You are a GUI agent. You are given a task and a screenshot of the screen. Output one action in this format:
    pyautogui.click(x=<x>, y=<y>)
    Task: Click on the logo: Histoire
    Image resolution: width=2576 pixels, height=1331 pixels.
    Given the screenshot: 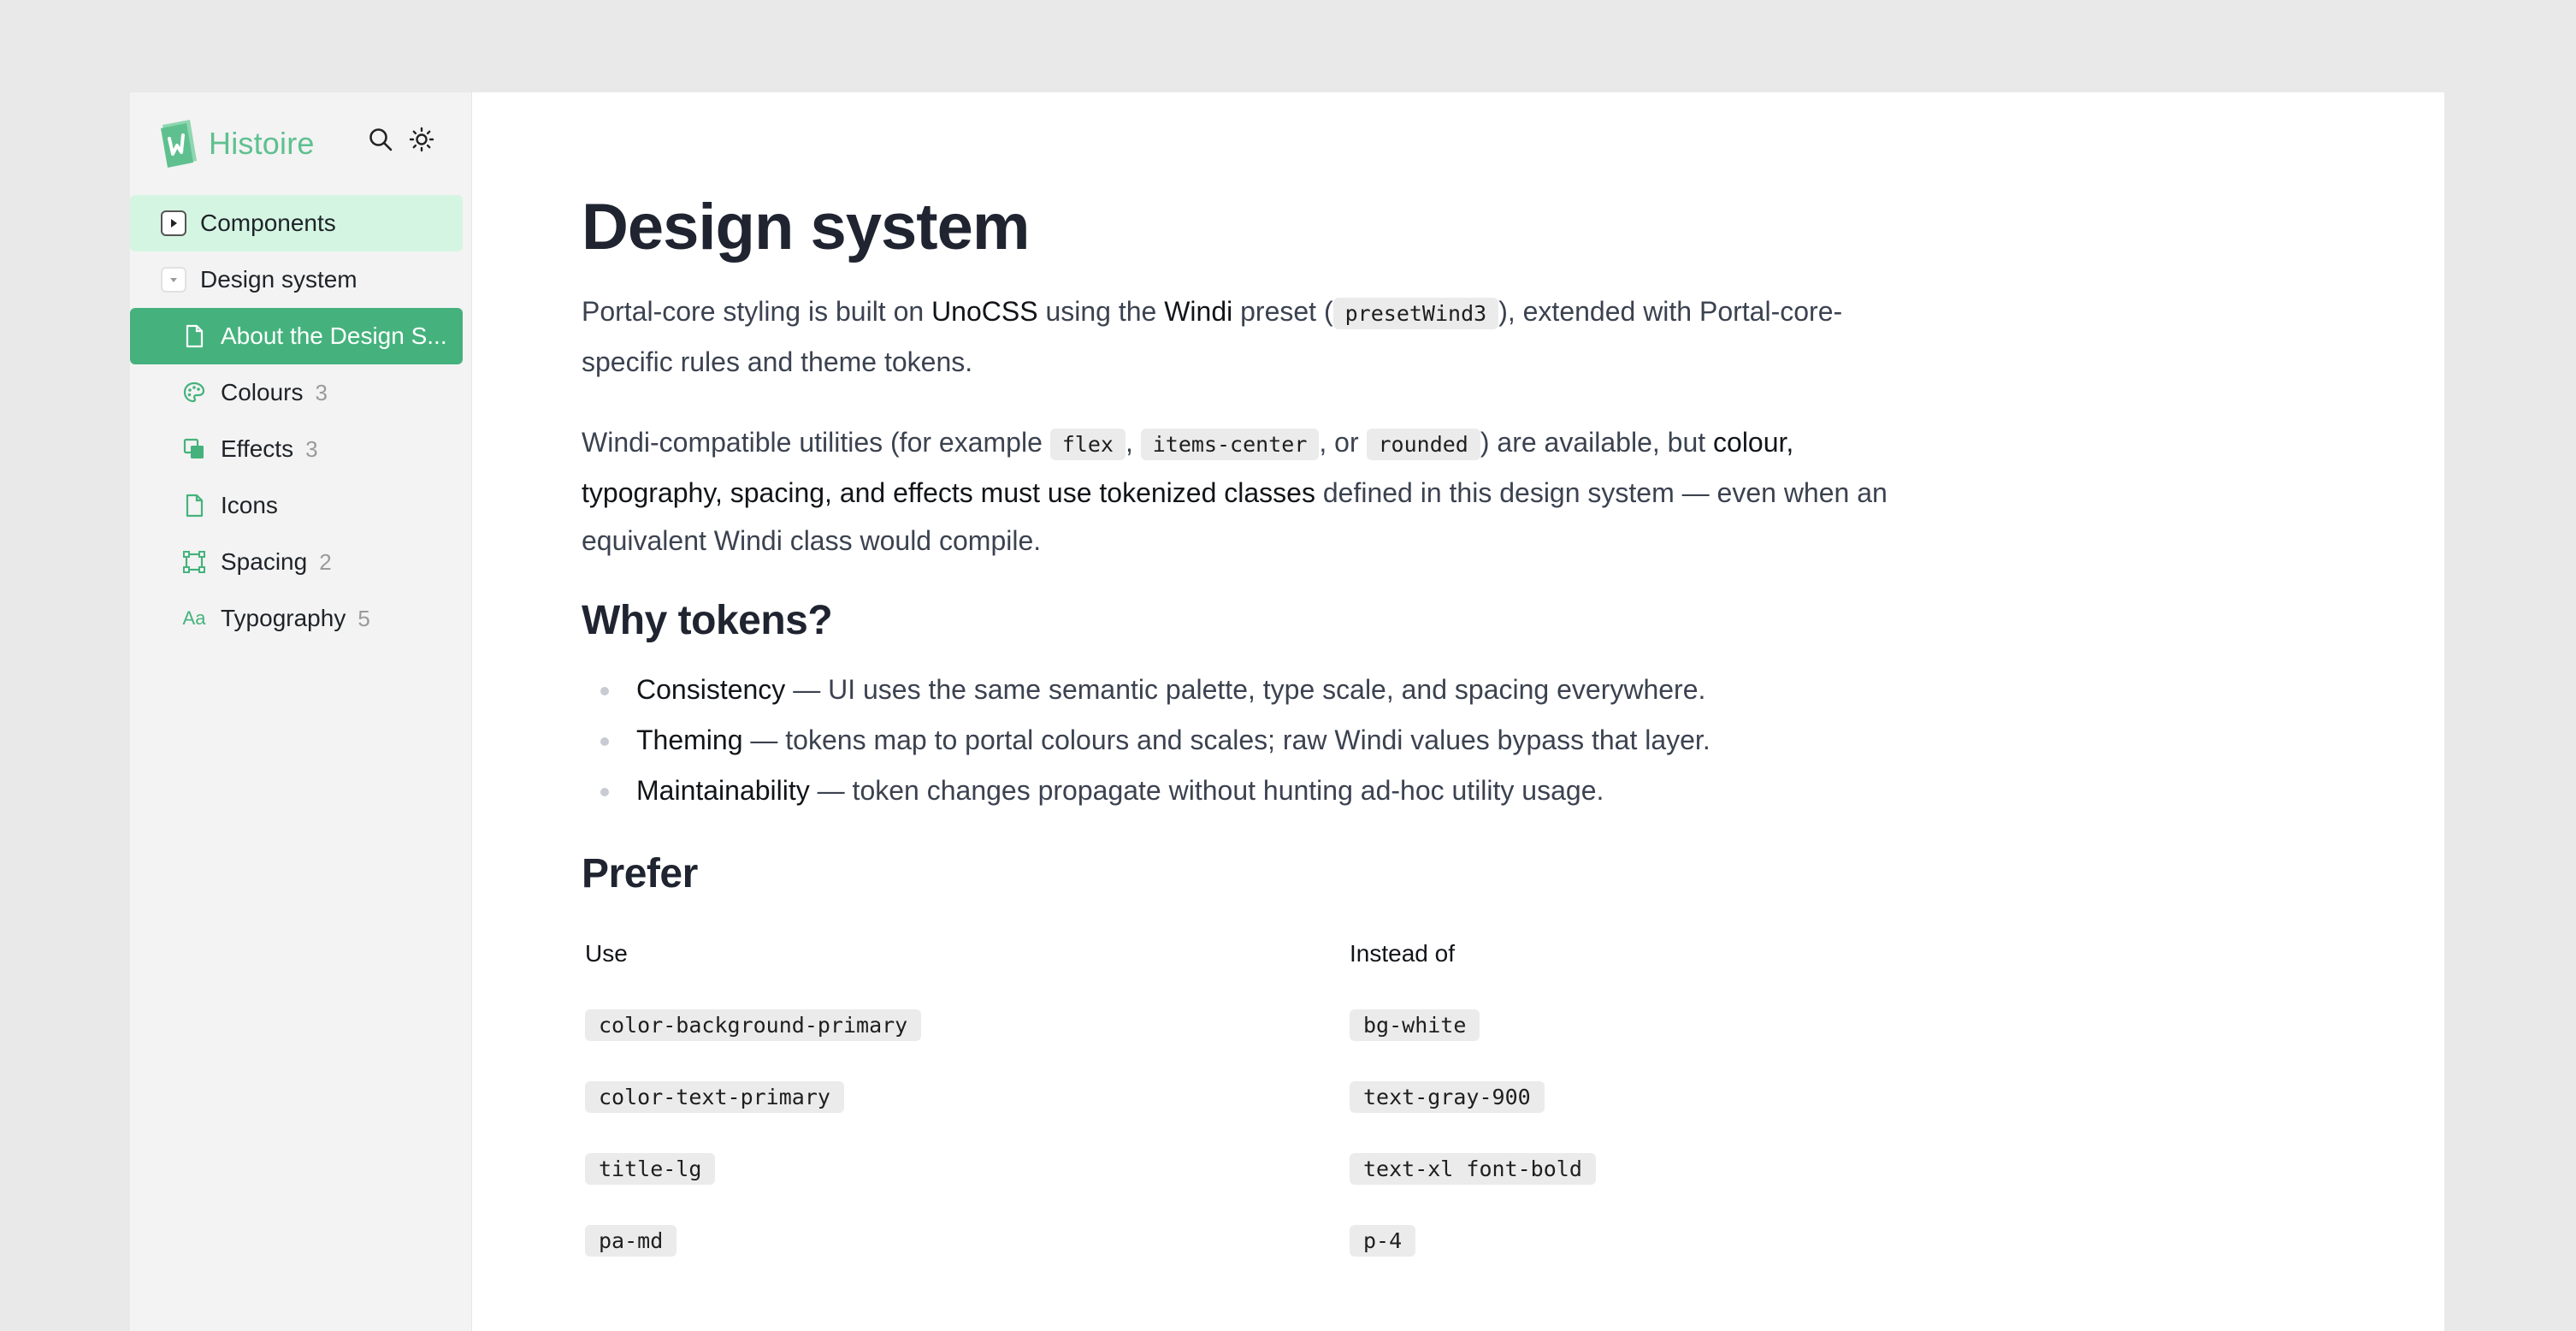 What is the action you would take?
    pyautogui.click(x=235, y=143)
    